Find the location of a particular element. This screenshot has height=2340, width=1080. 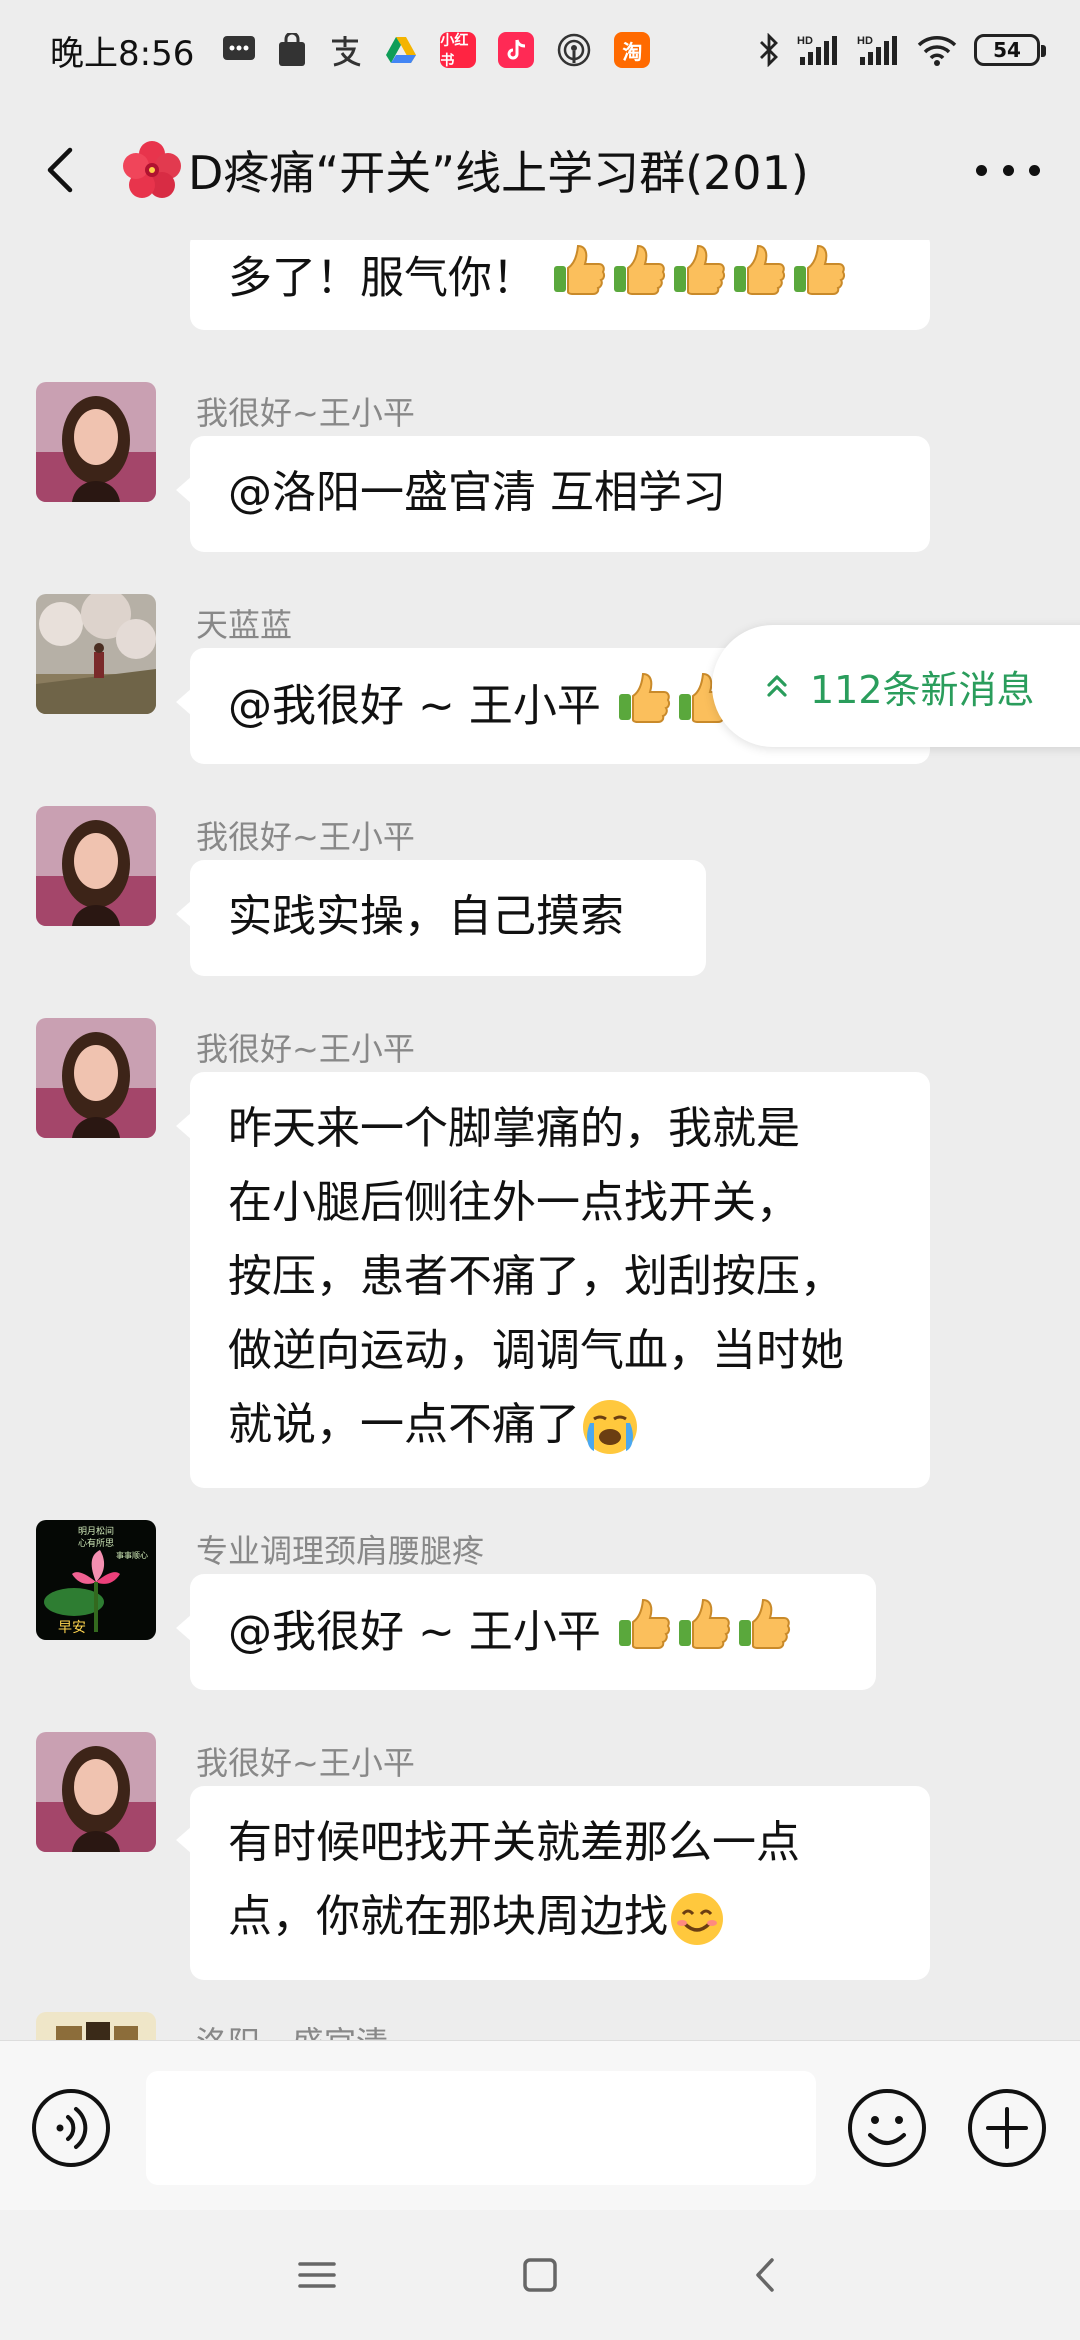

status-time: 晚上8:56 is located at coordinates (122, 53).